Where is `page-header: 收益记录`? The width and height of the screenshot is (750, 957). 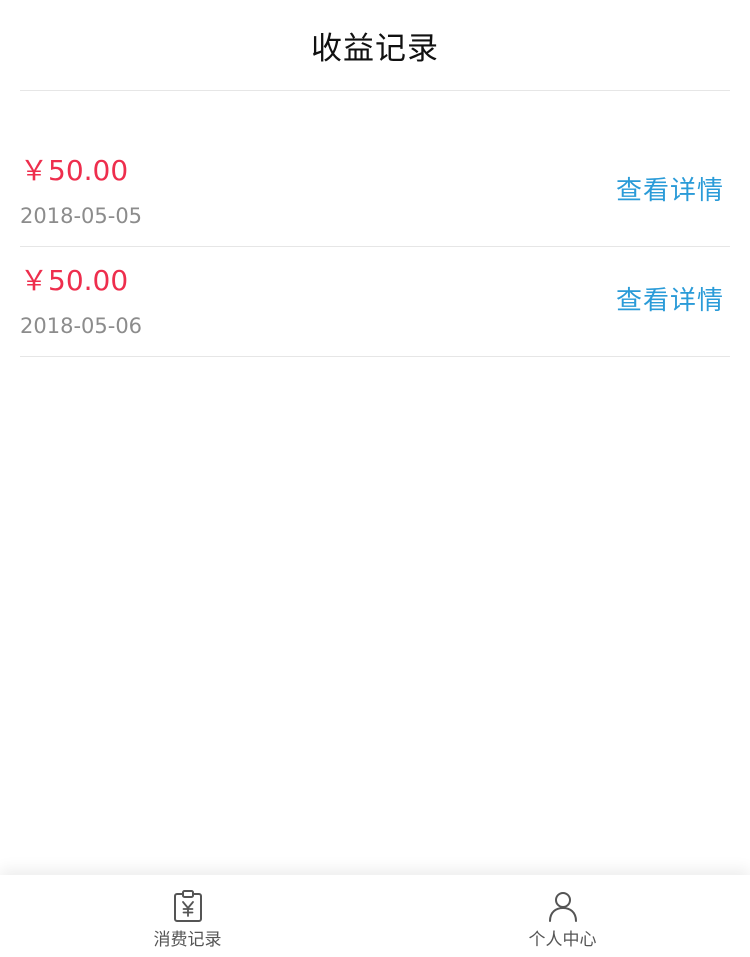
page-header: 收益记录 is located at coordinates (375, 45).